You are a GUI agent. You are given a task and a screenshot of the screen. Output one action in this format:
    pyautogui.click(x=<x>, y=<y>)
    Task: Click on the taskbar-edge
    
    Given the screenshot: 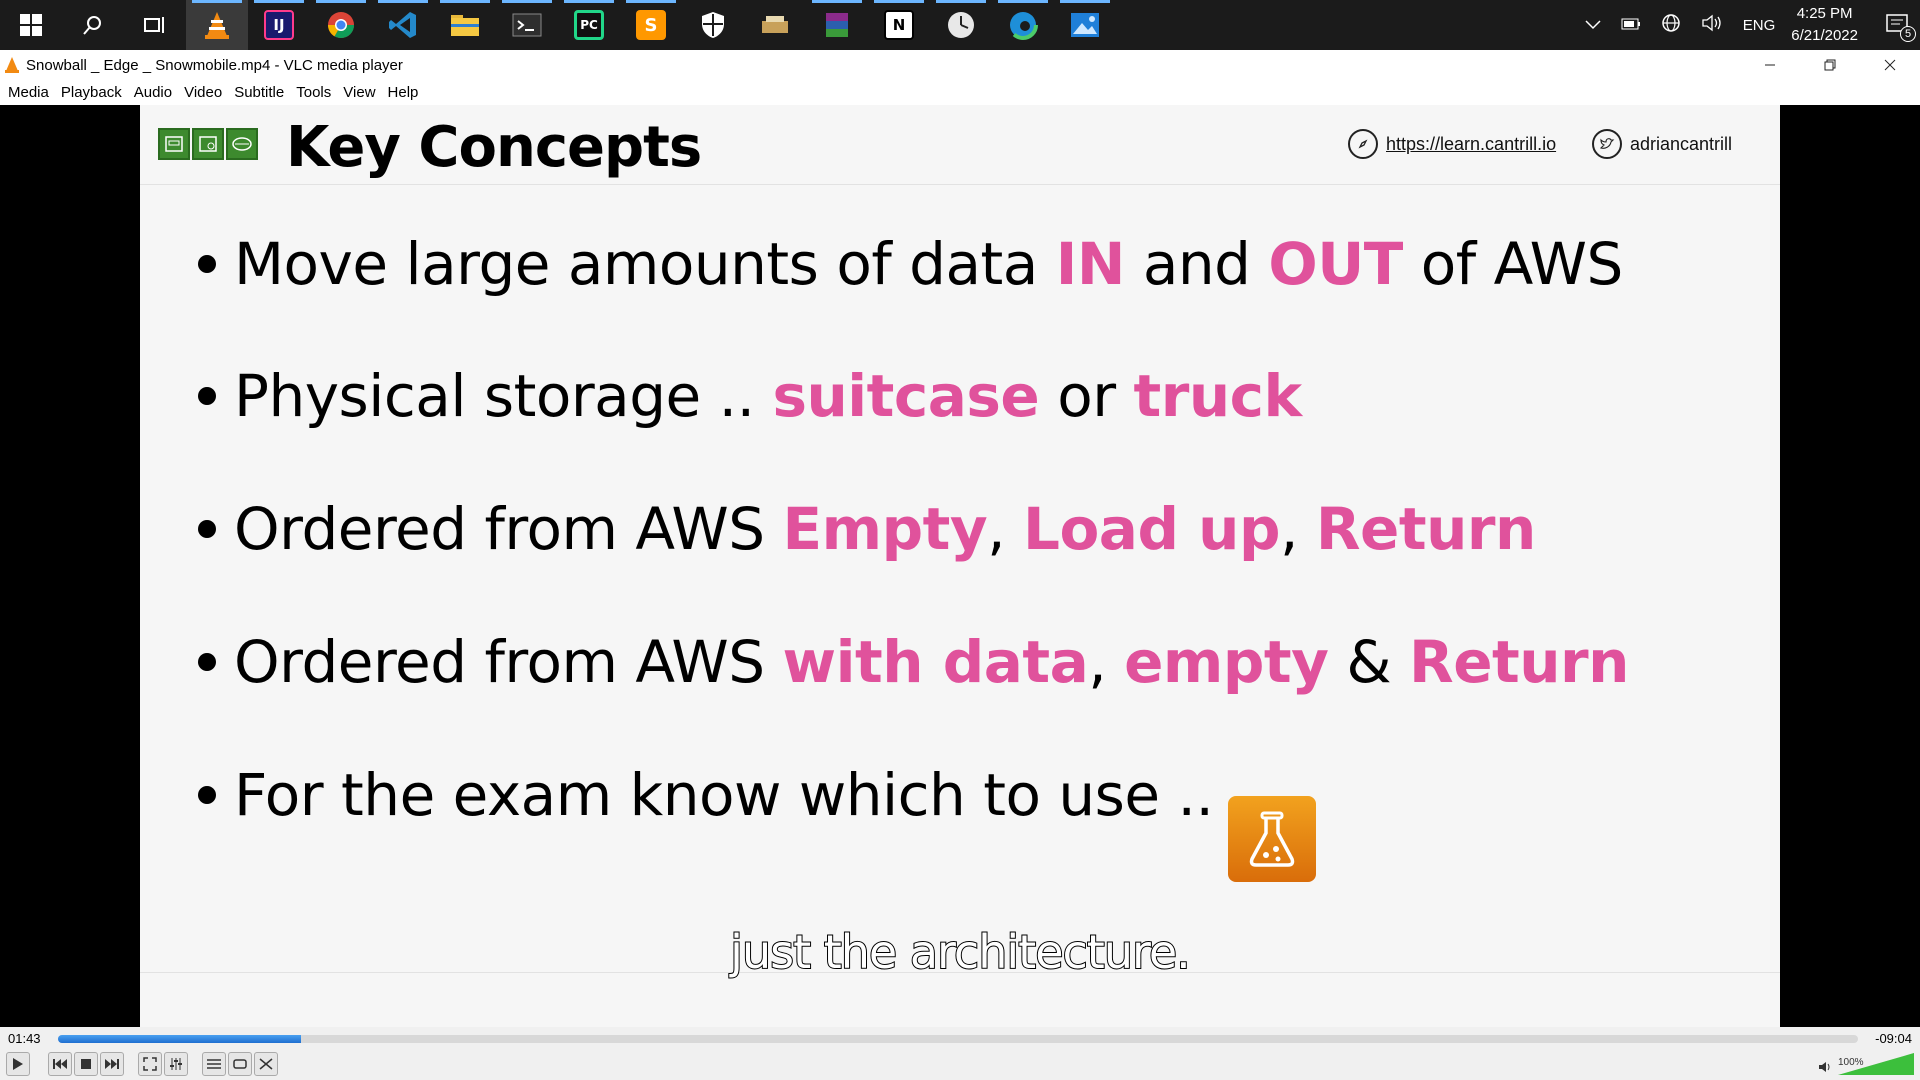 What is the action you would take?
    pyautogui.click(x=1023, y=25)
    